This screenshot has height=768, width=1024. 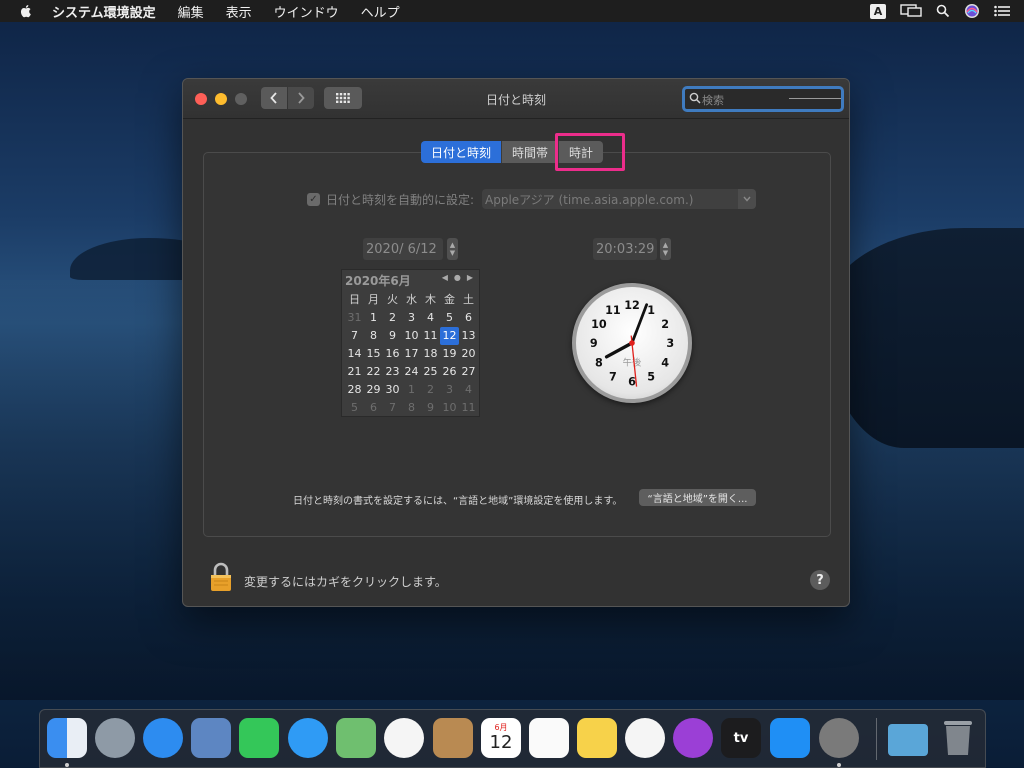 What do you see at coordinates (908, 740) in the screenshot?
I see `downloads-folder-icon` at bounding box center [908, 740].